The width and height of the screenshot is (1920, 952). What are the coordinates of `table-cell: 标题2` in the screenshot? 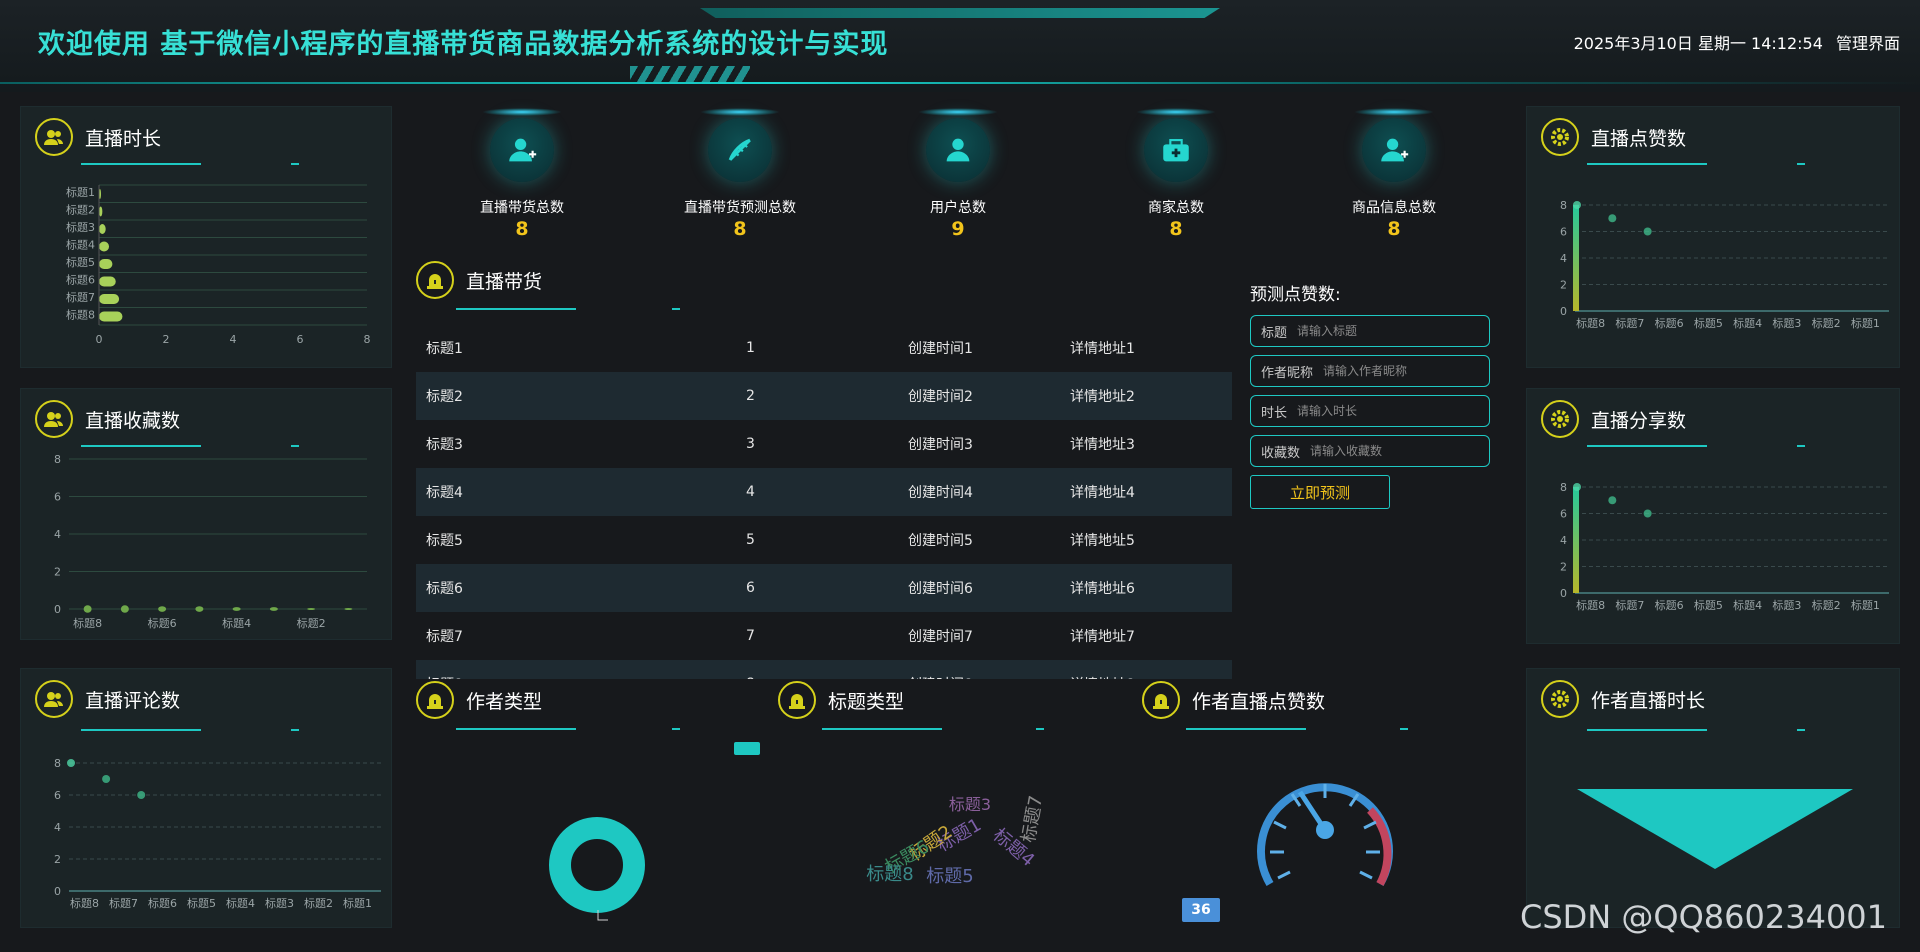 It's located at (444, 397).